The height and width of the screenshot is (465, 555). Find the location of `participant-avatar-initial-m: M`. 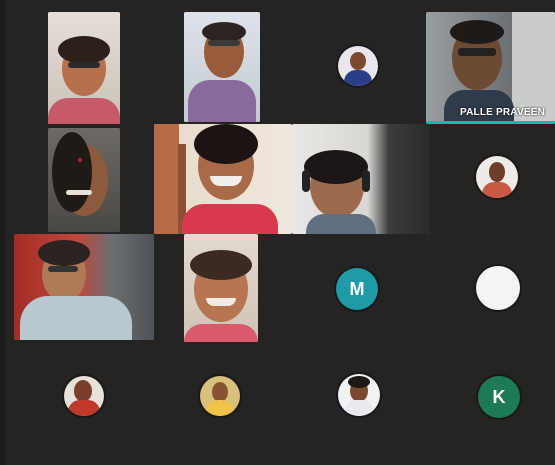

participant-avatar-initial-m: M is located at coordinates (357, 289).